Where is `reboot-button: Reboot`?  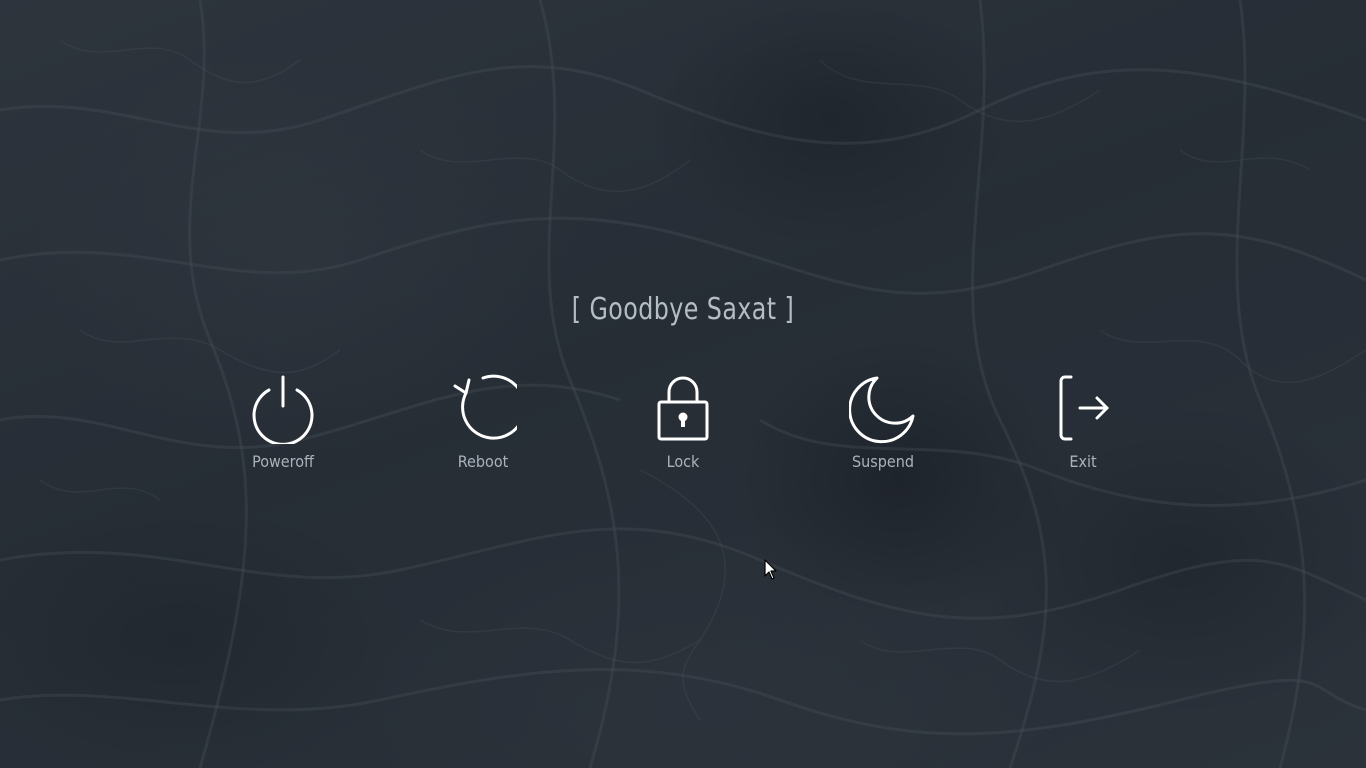 reboot-button: Reboot is located at coordinates (483, 426).